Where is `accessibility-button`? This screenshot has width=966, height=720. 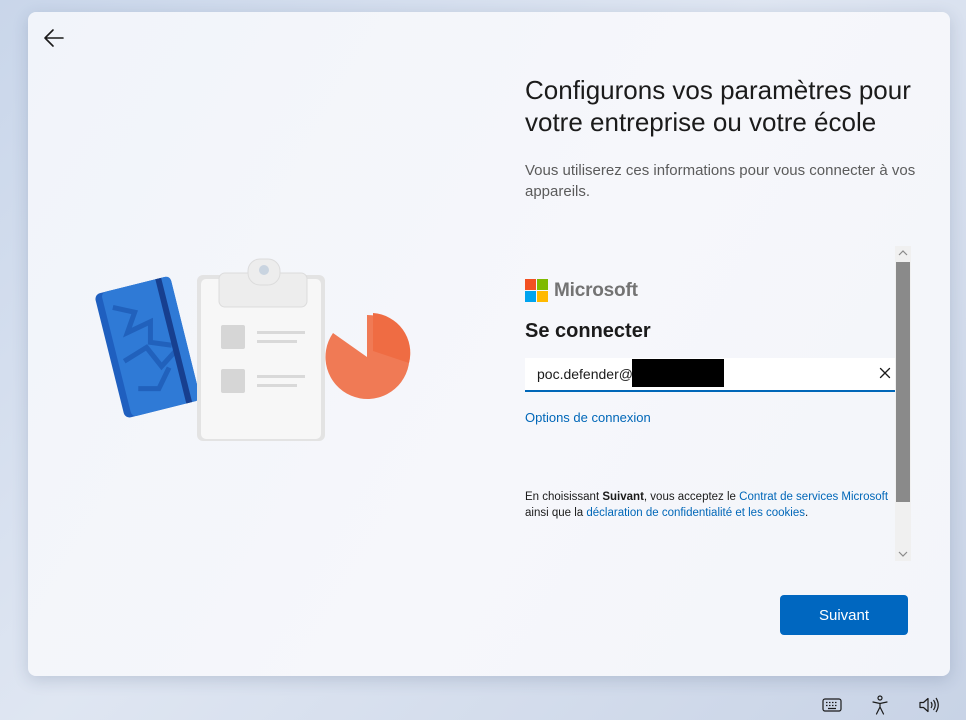
accessibility-button is located at coordinates (880, 705).